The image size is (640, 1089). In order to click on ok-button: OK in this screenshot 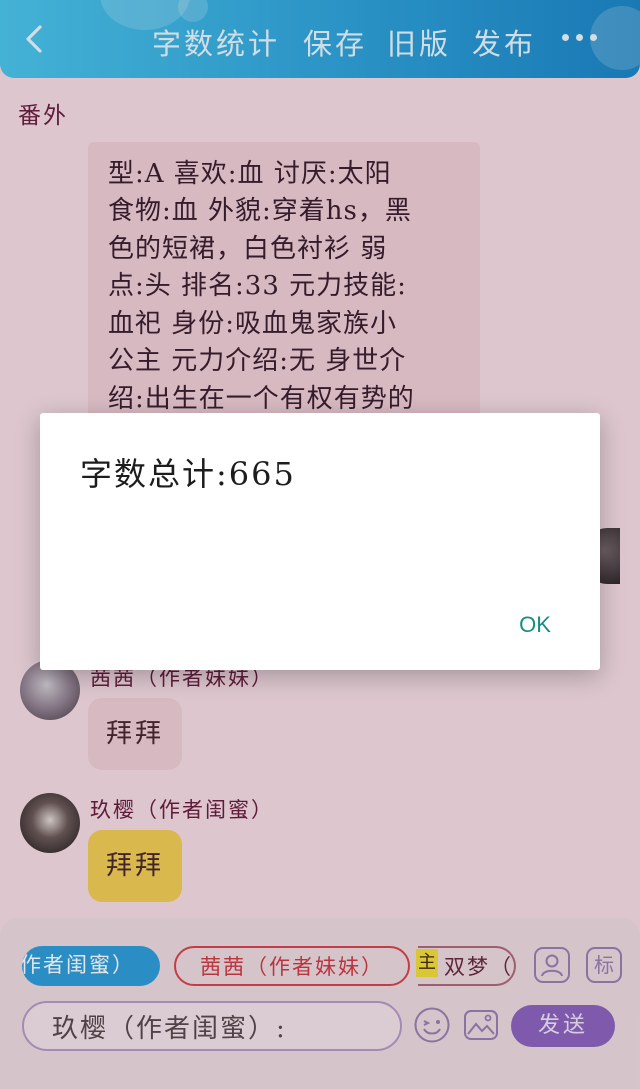, I will do `click(535, 625)`.